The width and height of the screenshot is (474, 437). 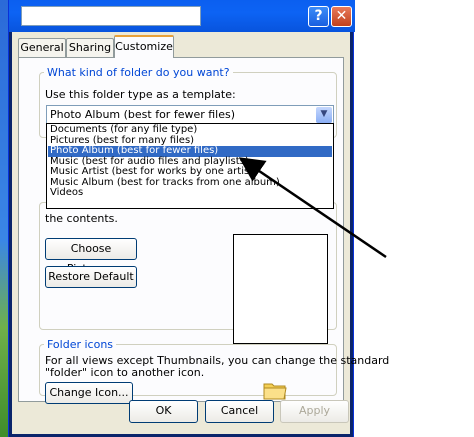 I want to click on folder-template-select: Photo Album (best for fewer files) ▼, so click(x=190, y=115).